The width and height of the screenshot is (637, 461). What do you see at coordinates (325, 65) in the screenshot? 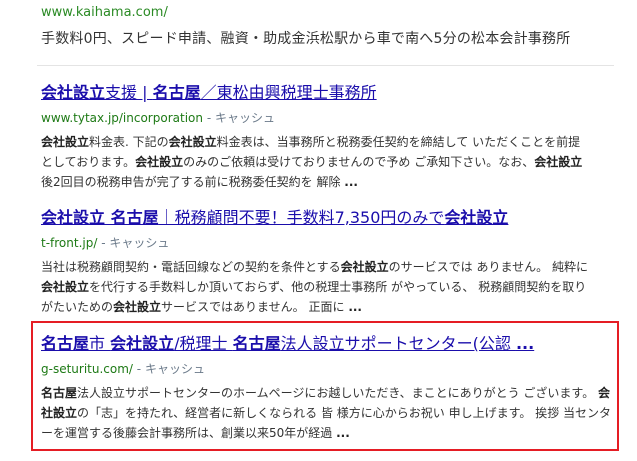
I see `divider` at bounding box center [325, 65].